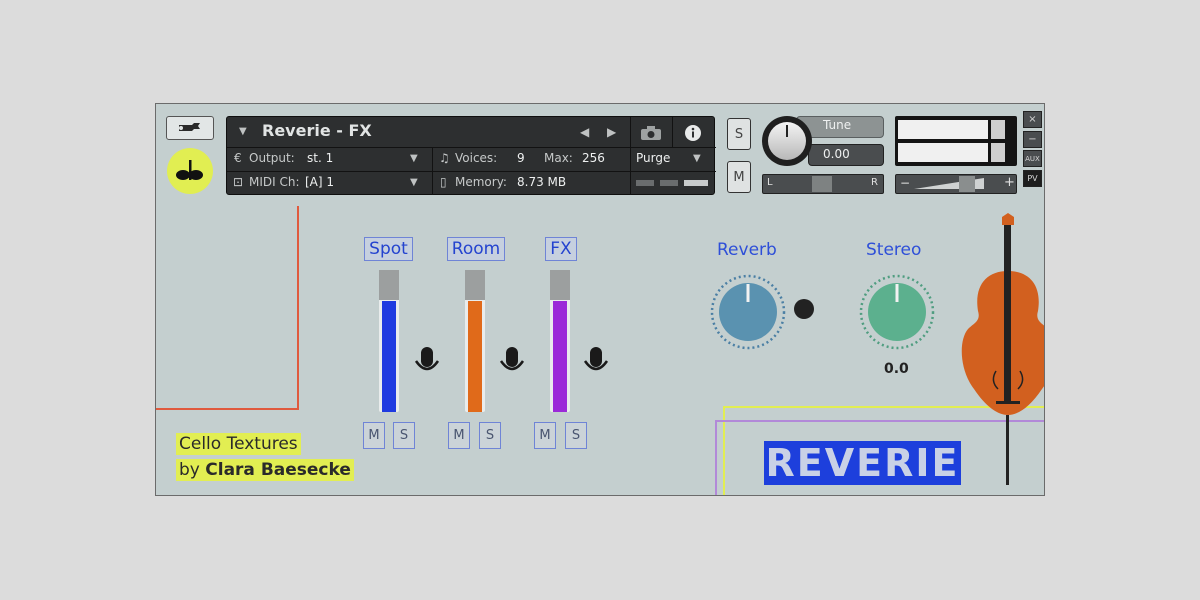 The height and width of the screenshot is (600, 1200). I want to click on credits-title: Cello Textures, so click(238, 444).